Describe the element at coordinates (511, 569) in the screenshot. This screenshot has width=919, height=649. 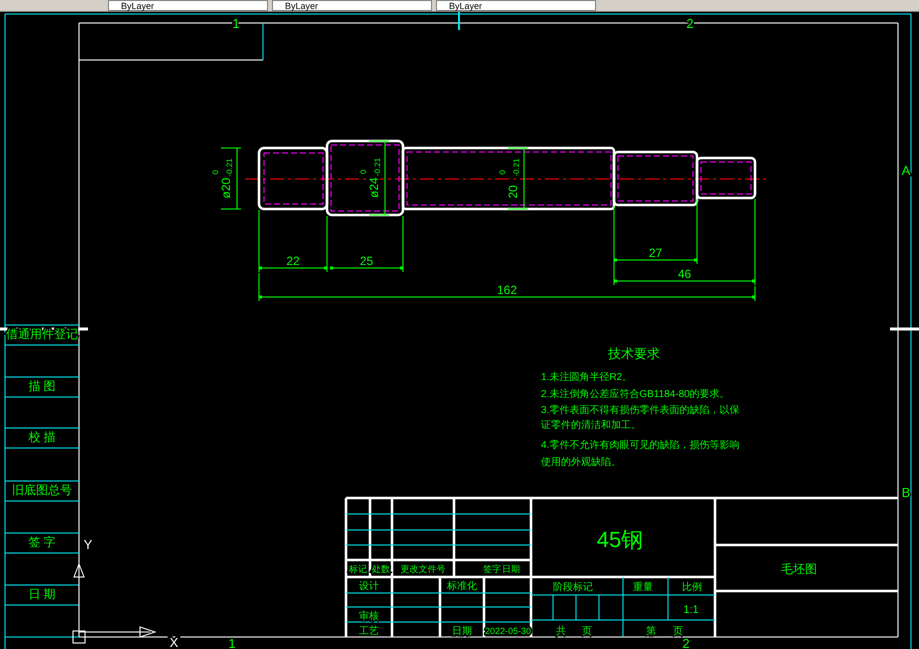
I see `header-label: 日期` at that location.